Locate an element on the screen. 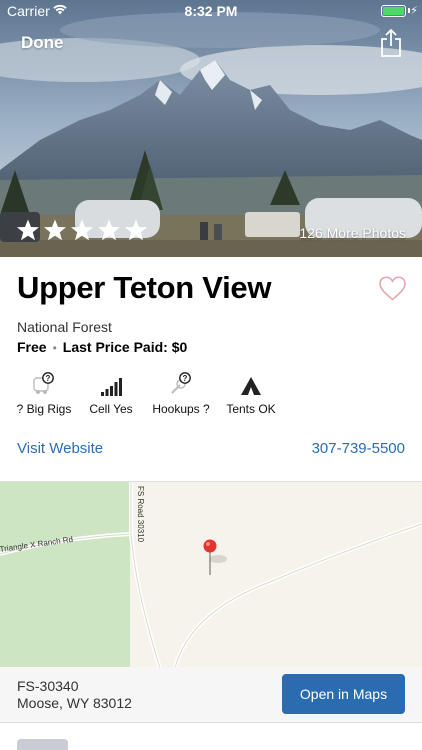  done-button: Done is located at coordinates (42, 43).